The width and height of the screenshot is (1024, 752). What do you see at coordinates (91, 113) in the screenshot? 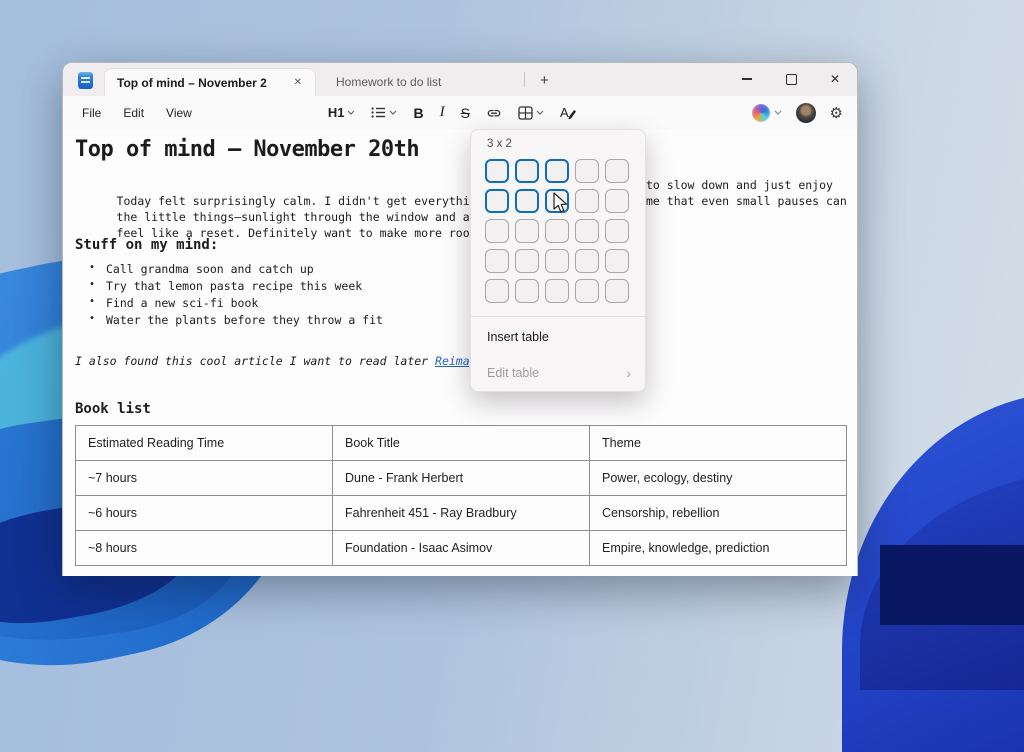
I see `menu-file: File` at bounding box center [91, 113].